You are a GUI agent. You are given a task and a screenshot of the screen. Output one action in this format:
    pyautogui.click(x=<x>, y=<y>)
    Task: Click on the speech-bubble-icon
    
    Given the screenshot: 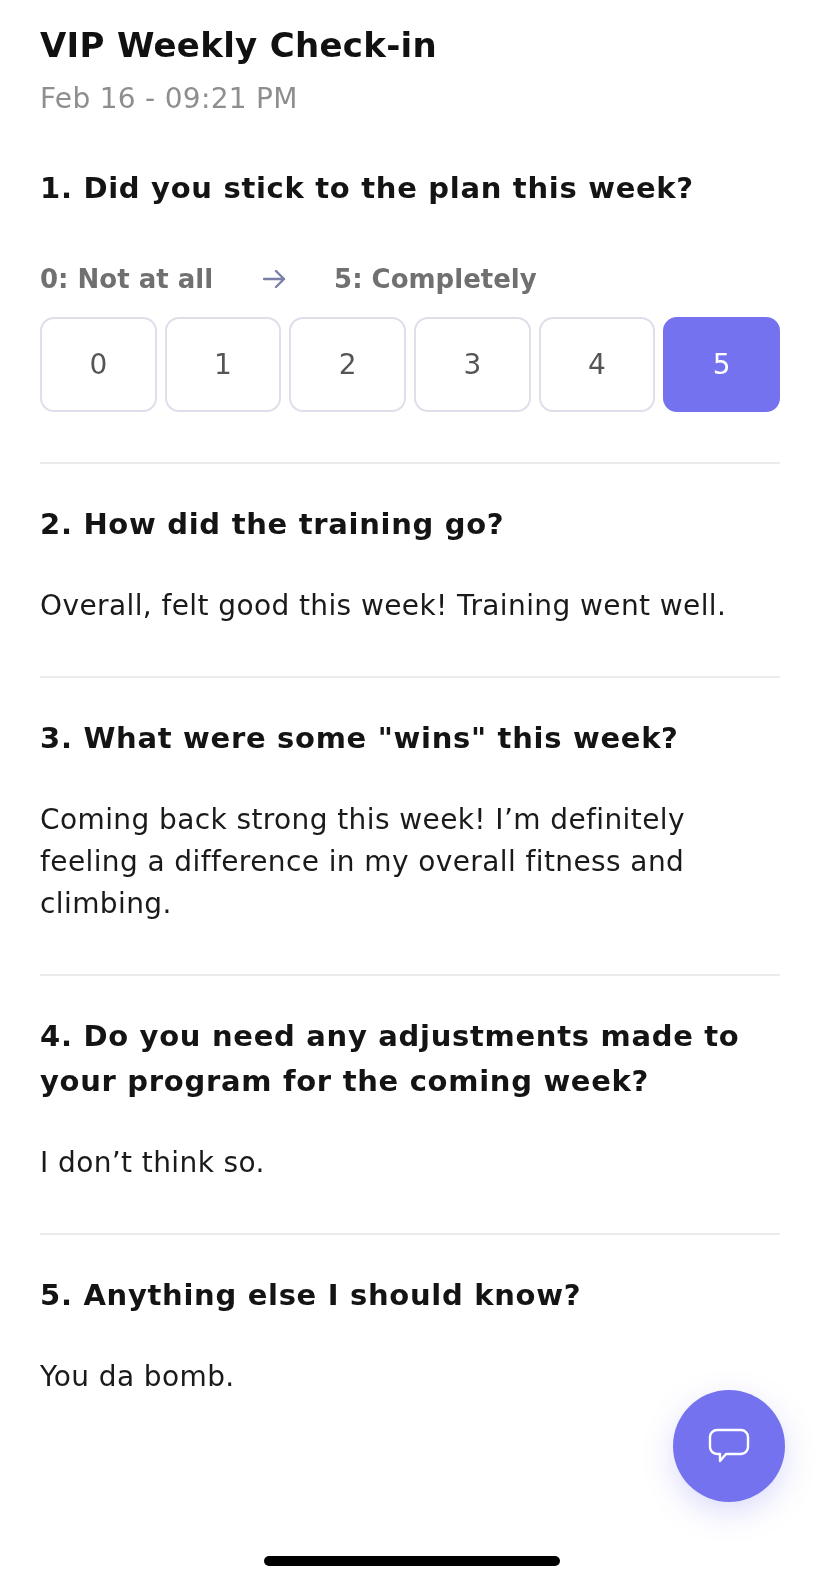 What is the action you would take?
    pyautogui.click(x=729, y=1446)
    